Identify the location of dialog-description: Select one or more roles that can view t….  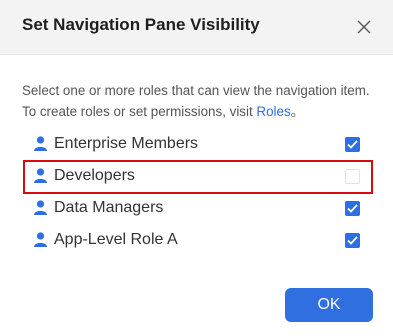
(197, 101).